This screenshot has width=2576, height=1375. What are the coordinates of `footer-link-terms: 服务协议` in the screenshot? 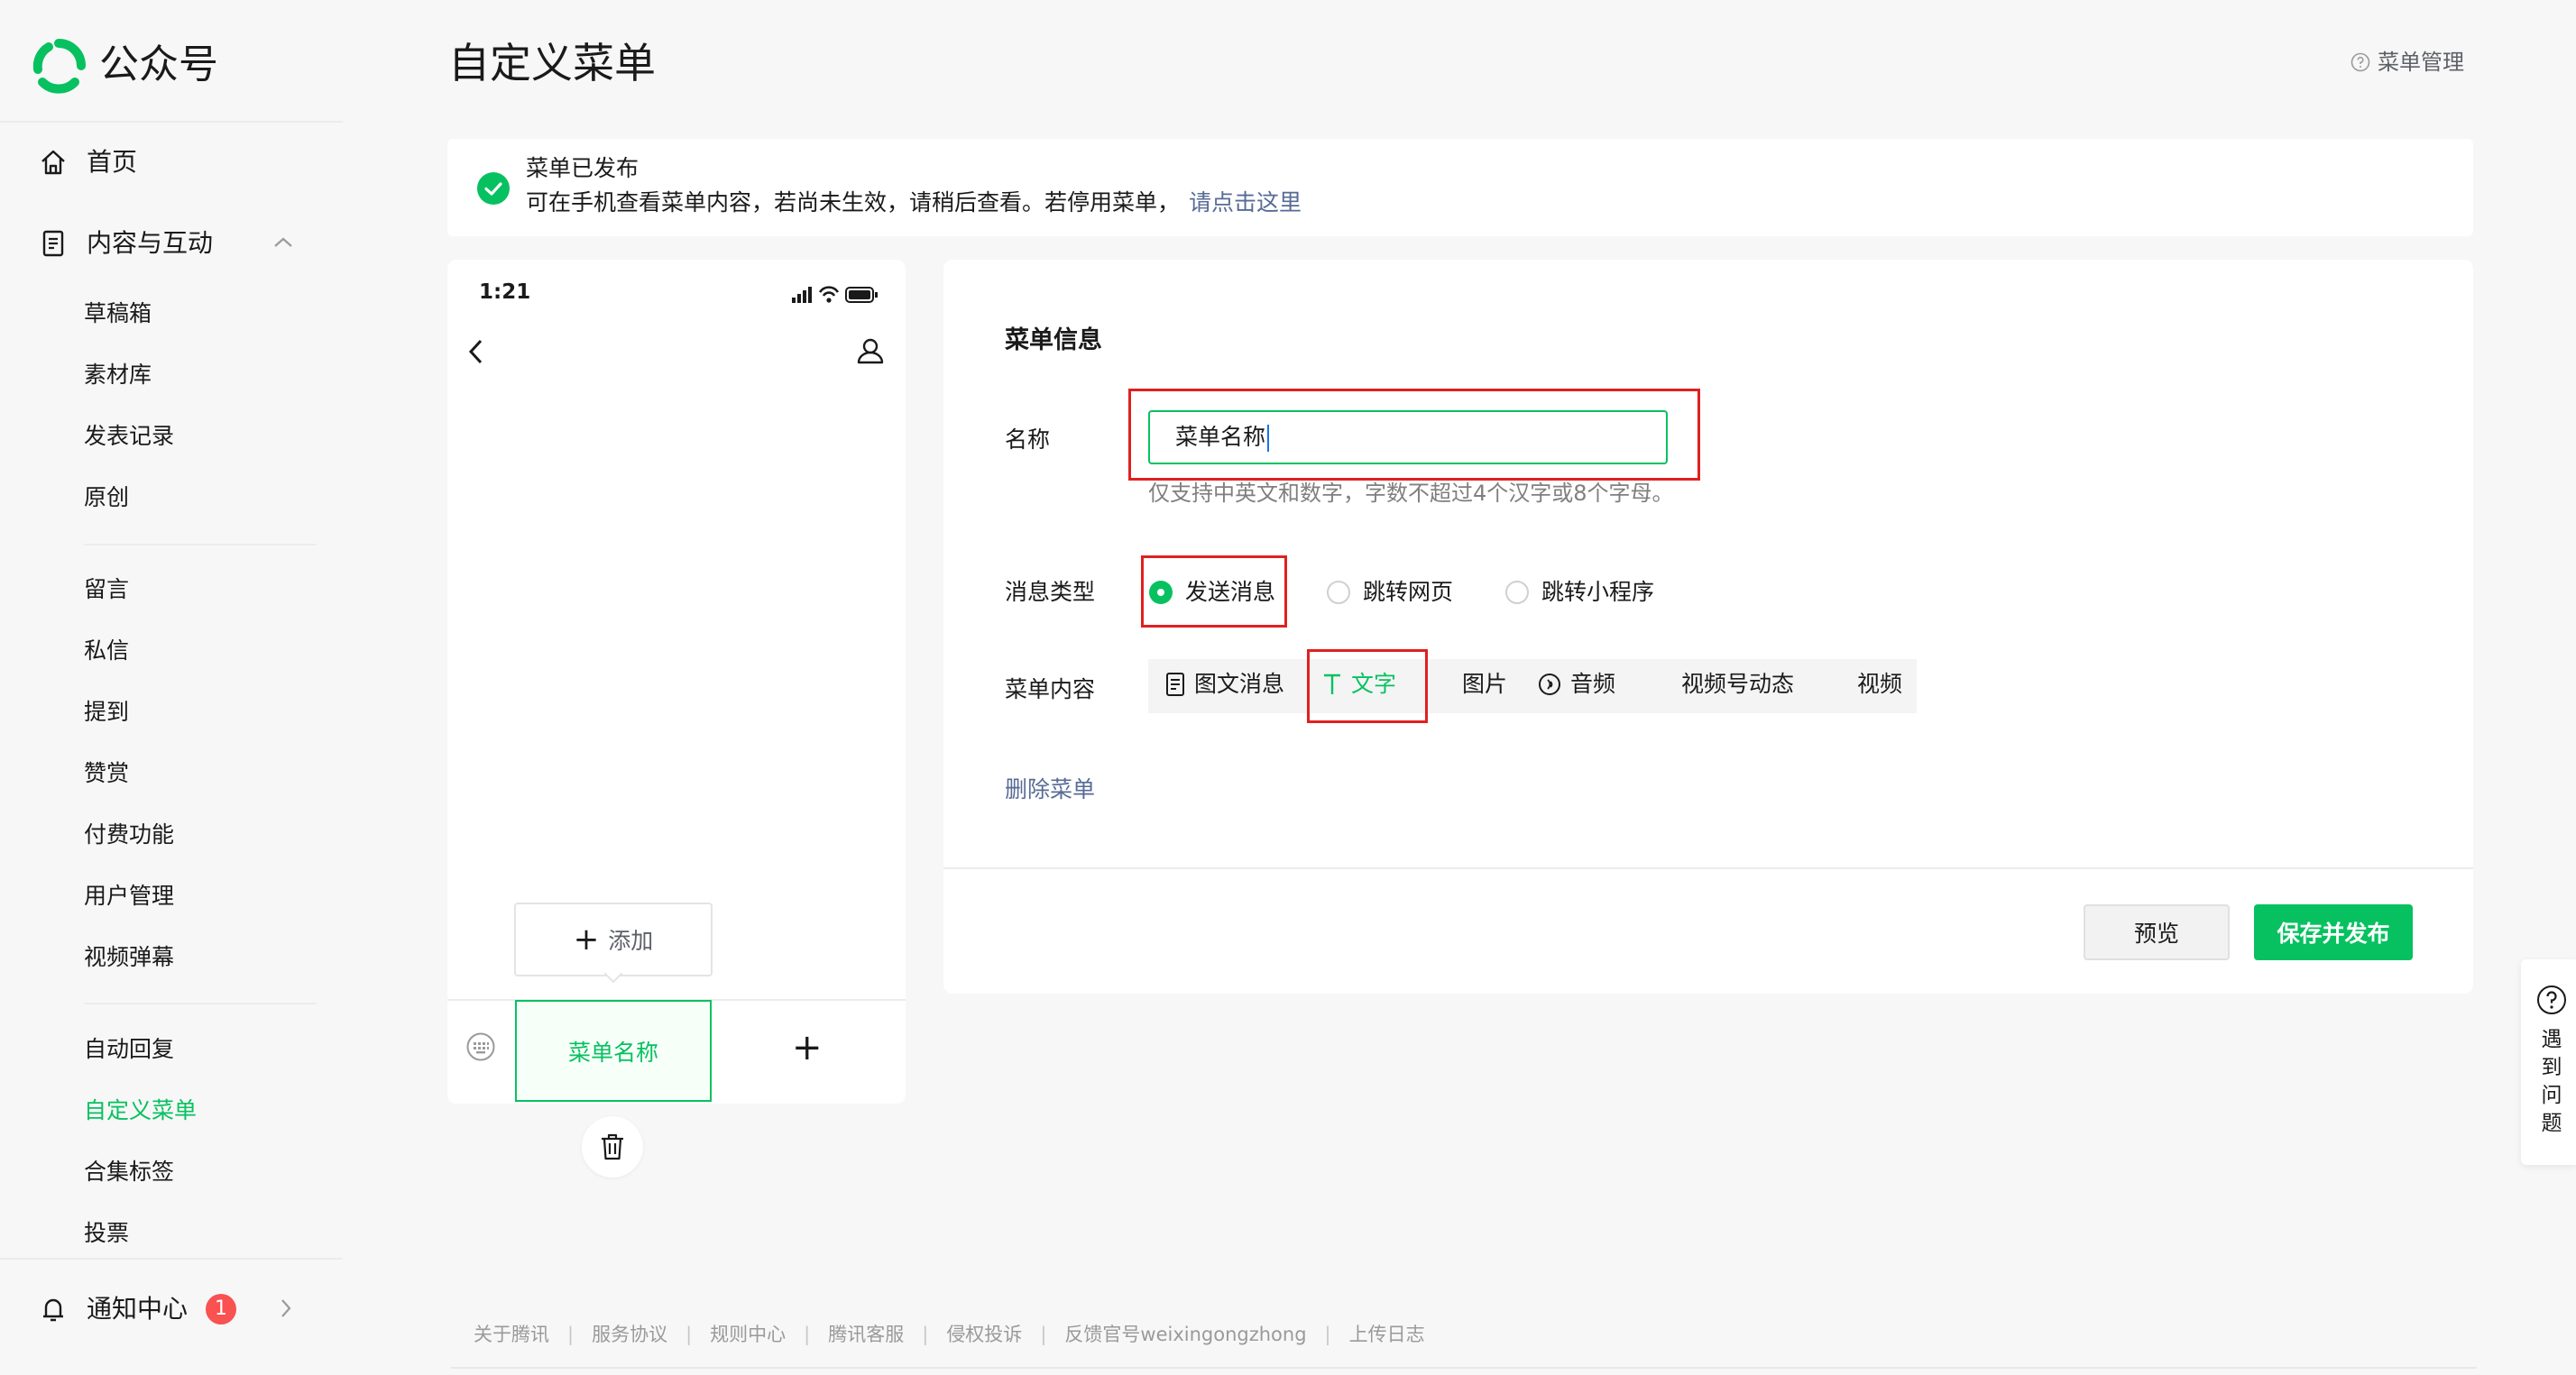 It's located at (629, 1335).